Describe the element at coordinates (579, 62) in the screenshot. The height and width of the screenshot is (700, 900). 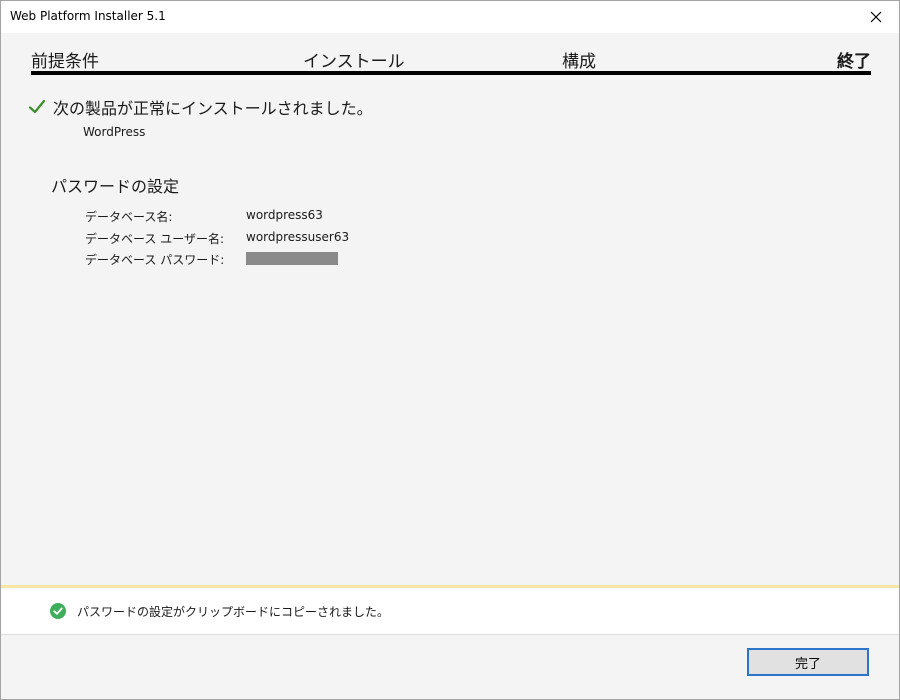
I see `step-configure: 構成` at that location.